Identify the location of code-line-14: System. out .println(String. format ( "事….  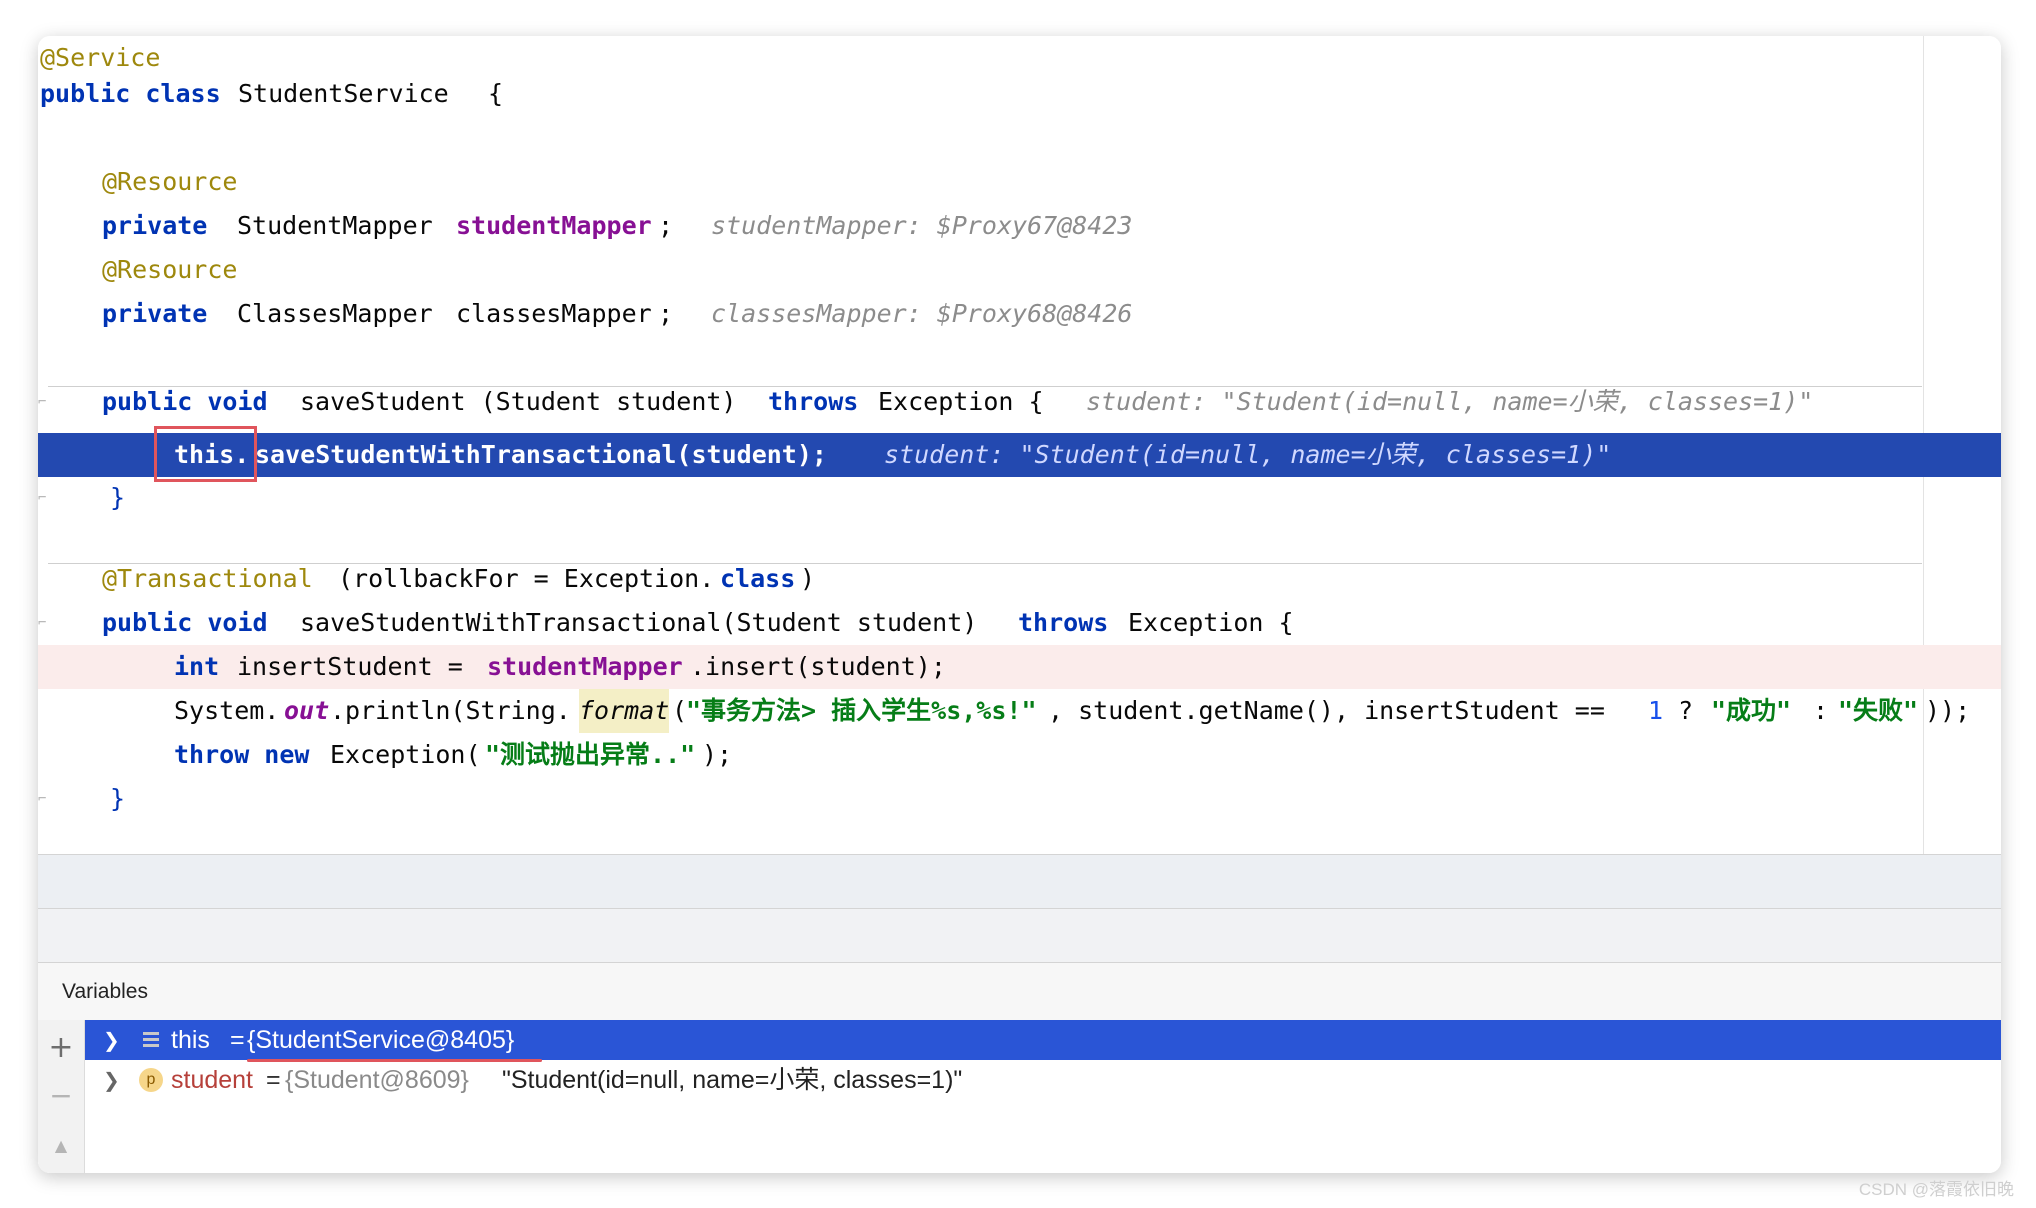
(1019, 711).